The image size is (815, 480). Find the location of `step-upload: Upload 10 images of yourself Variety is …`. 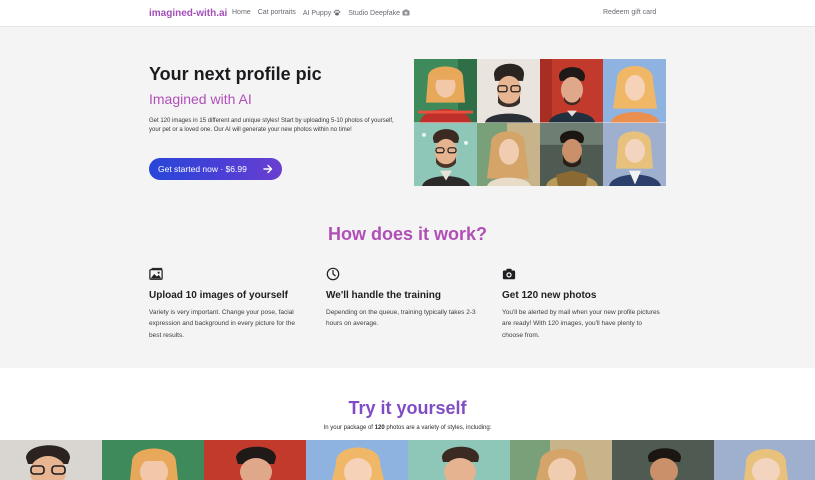

step-upload: Upload 10 images of yourself Variety is … is located at coordinates (229, 304).